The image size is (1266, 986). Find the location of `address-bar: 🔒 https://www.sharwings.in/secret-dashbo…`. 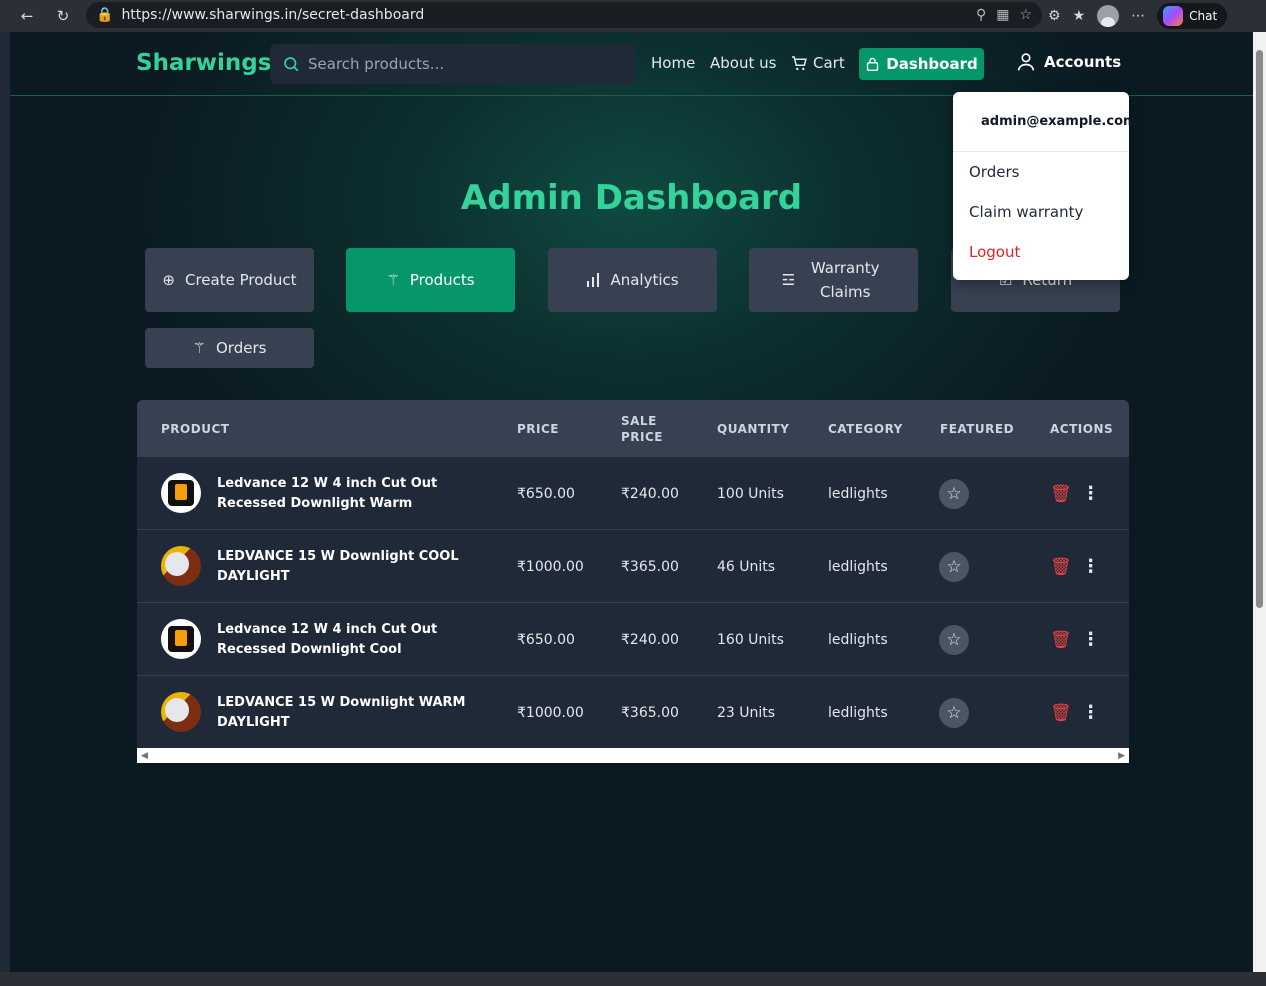

address-bar: 🔒 https://www.sharwings.in/secret-dashbo… is located at coordinates (564, 15).